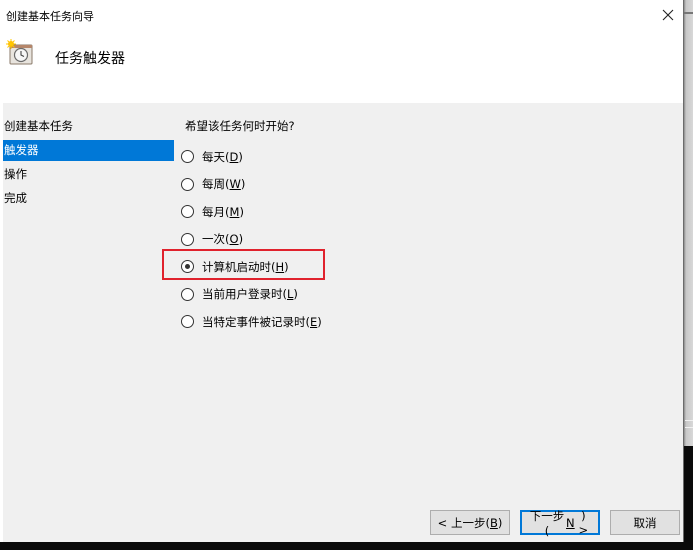 The image size is (693, 550). What do you see at coordinates (235, 184) in the screenshot?
I see `accelerator-key: W` at bounding box center [235, 184].